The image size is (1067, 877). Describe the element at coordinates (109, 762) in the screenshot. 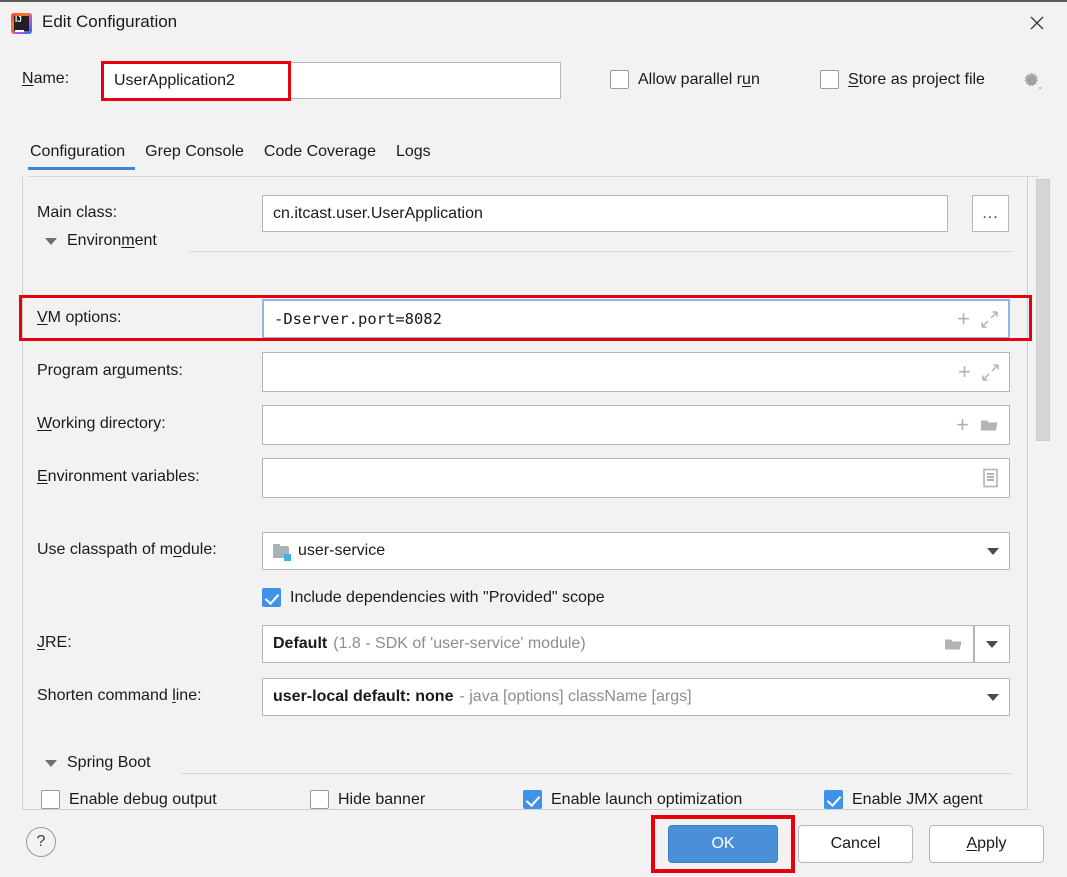

I see `spring-boot-section-label: Spring Boot` at that location.